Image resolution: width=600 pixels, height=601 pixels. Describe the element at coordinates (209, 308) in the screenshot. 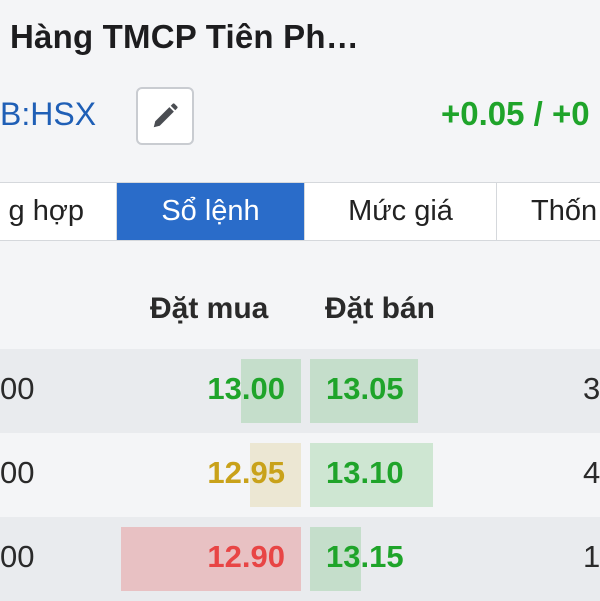

I see `bid-column-header: Đặt mua` at that location.